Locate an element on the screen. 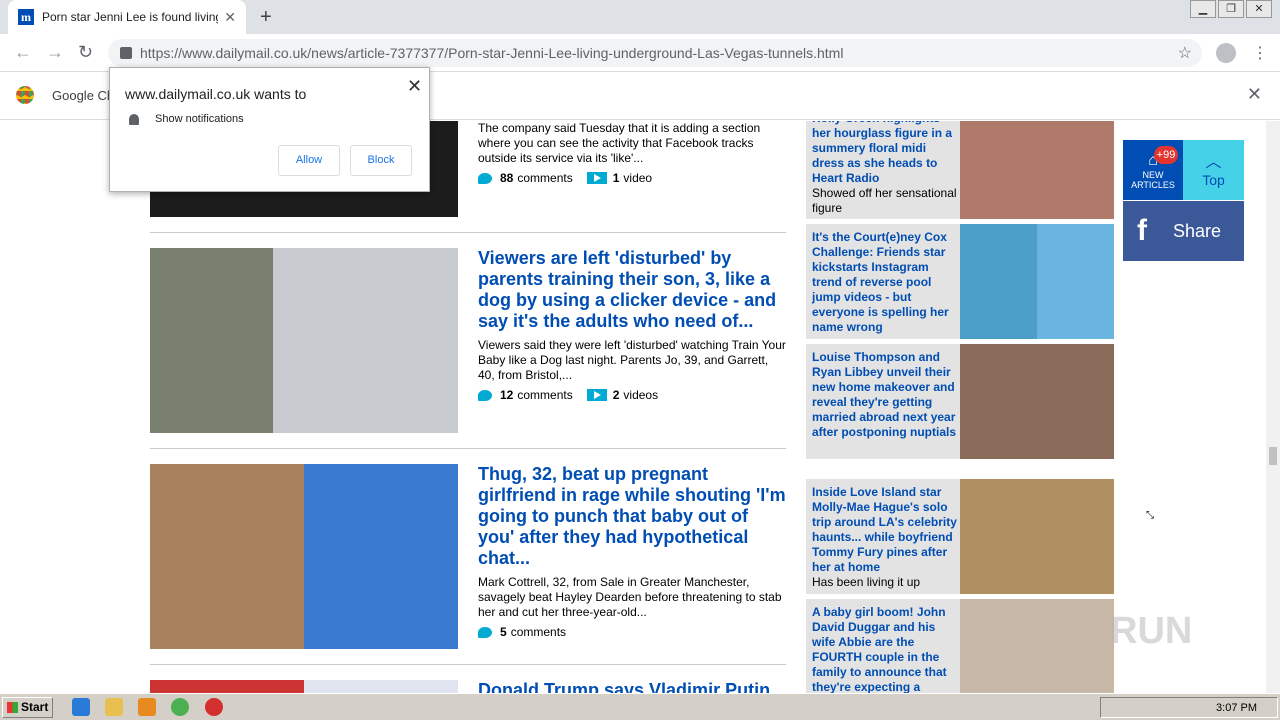 Image resolution: width=1280 pixels, height=720 pixels. permission-item: Show notifications is located at coordinates (199, 119).